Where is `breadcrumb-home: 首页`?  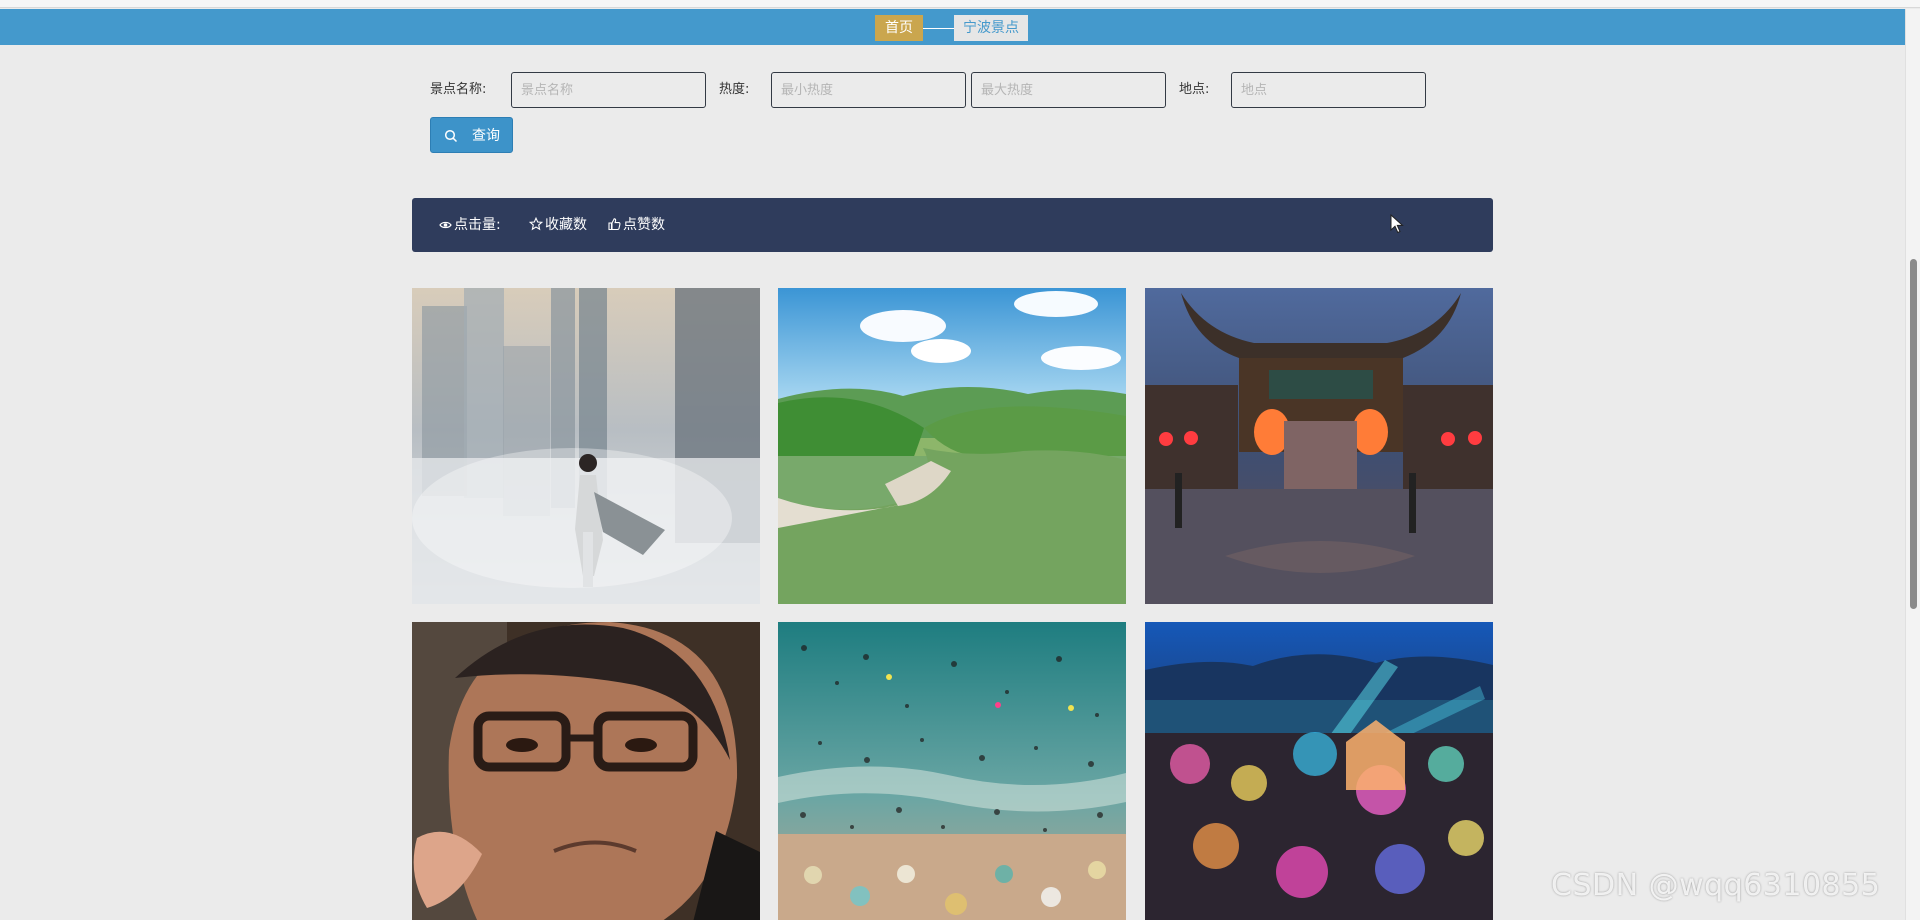
breadcrumb-home: 首页 is located at coordinates (899, 28).